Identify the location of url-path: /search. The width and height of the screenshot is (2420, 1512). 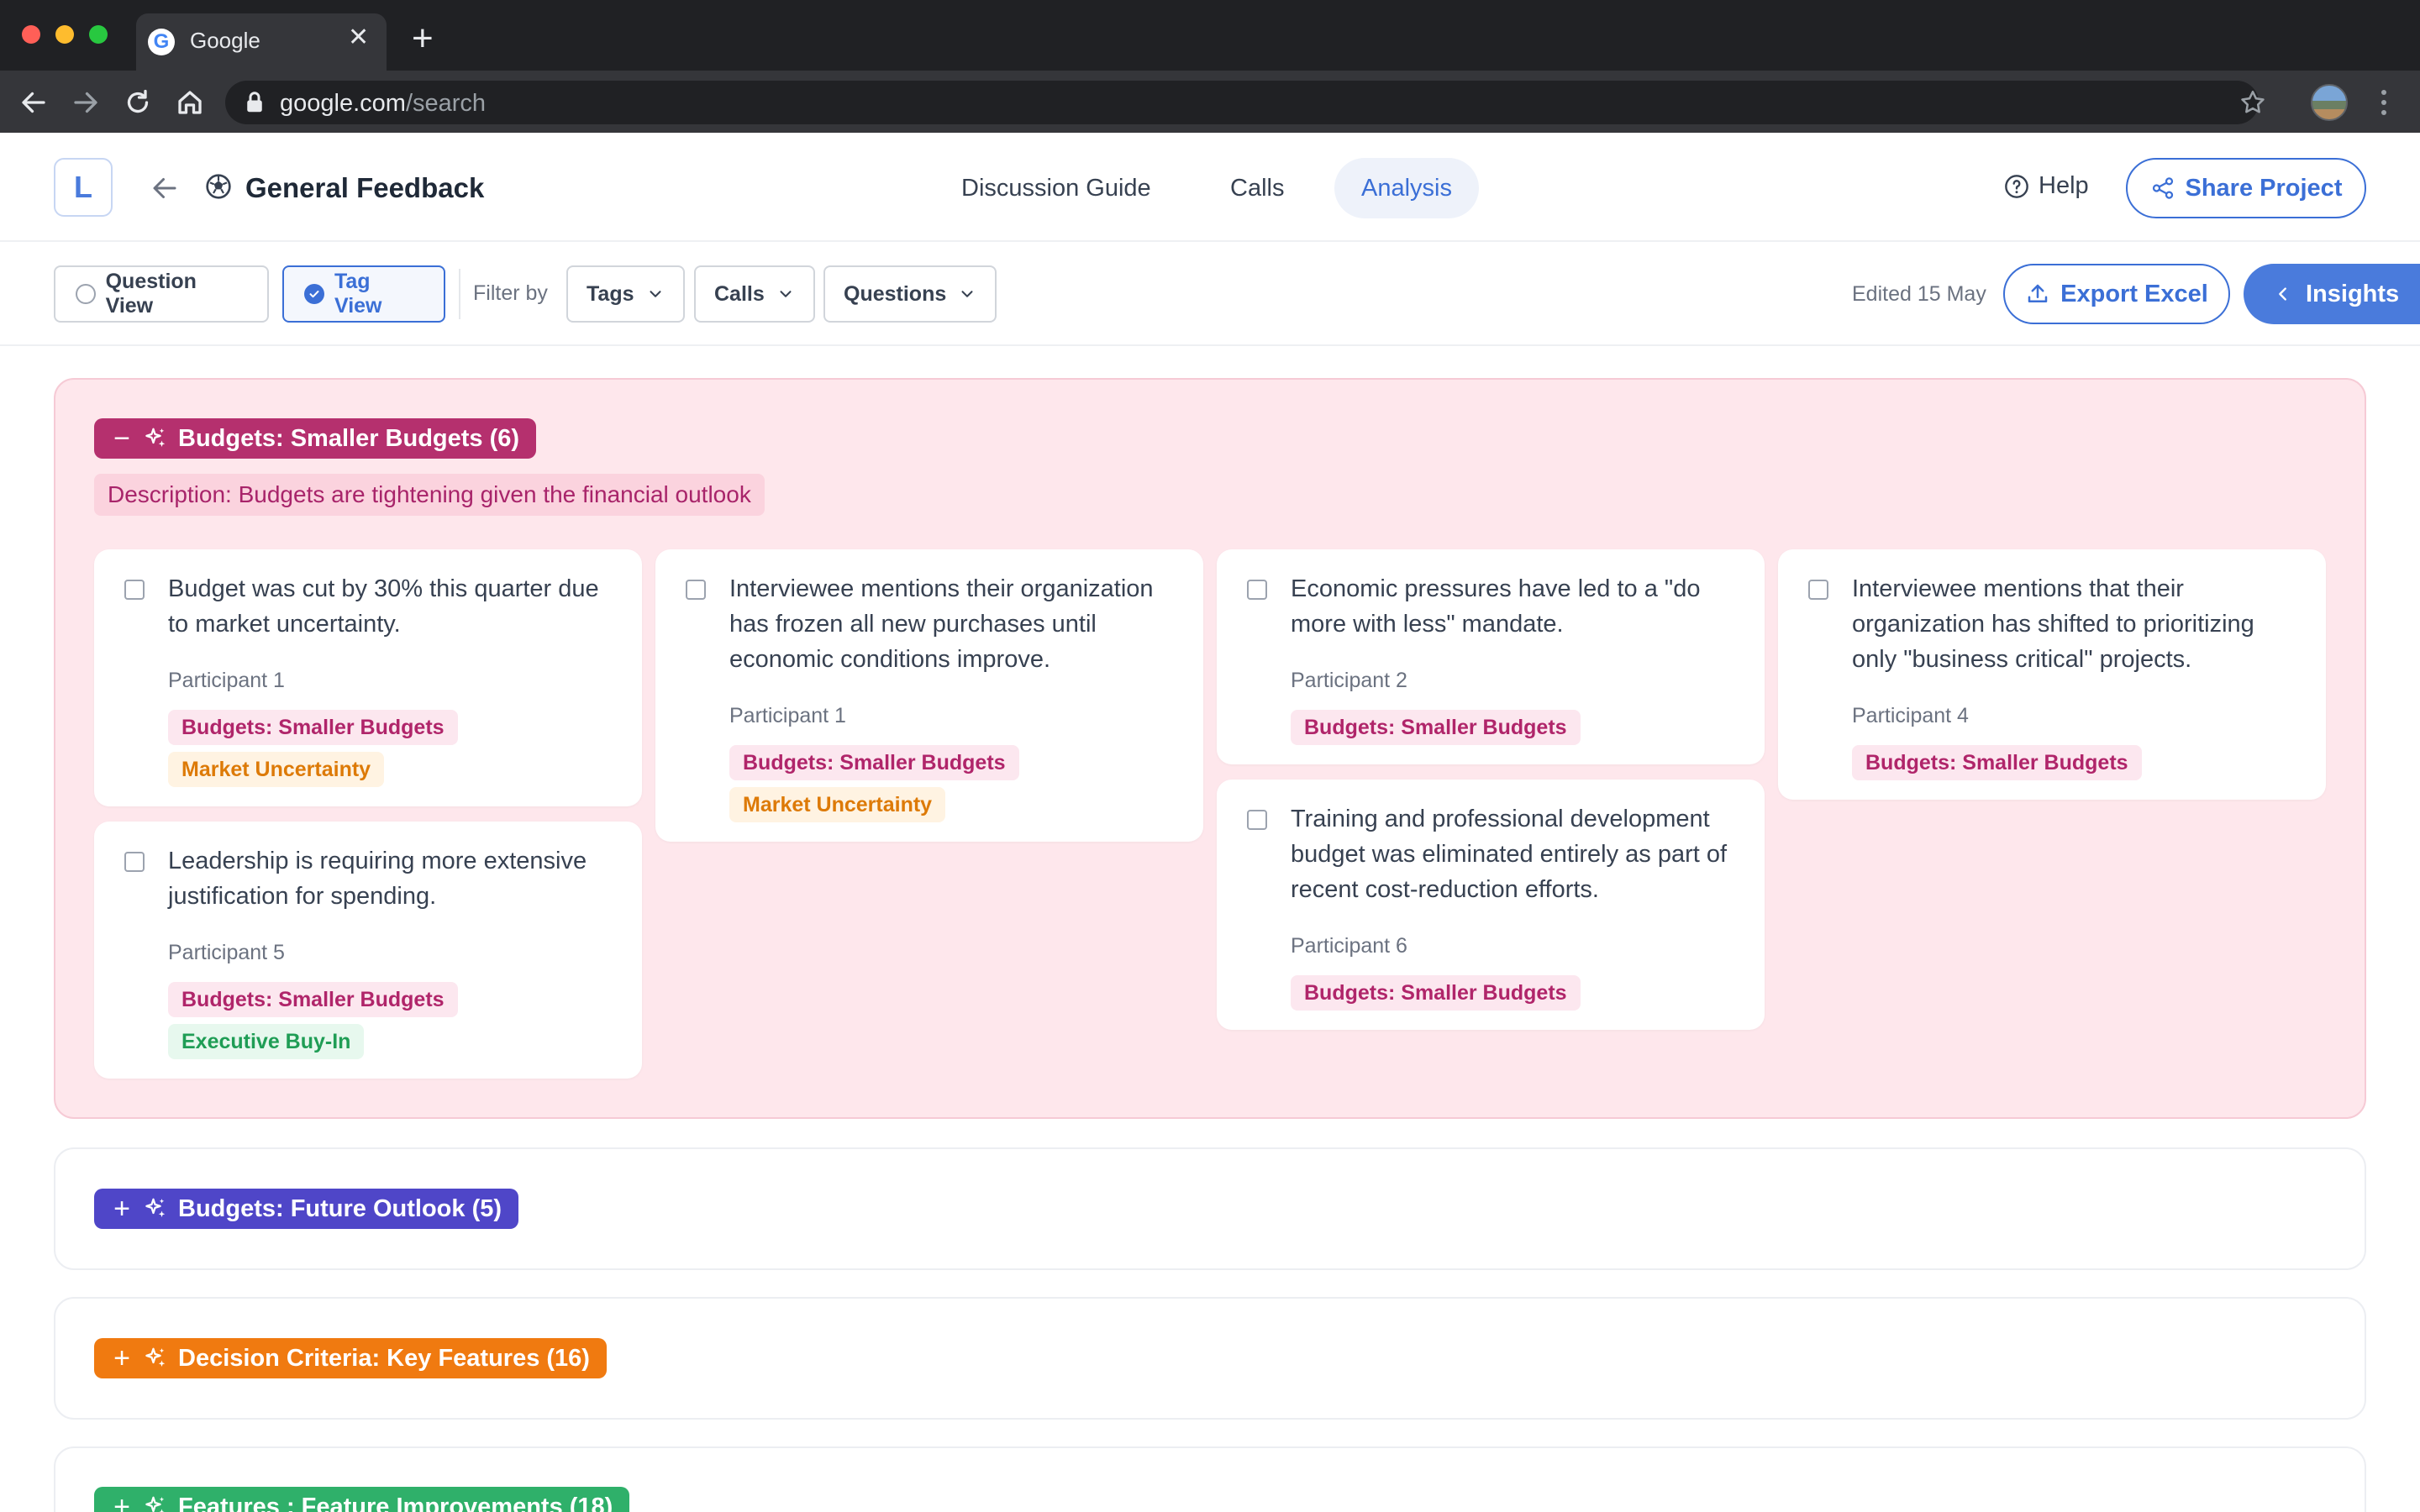
(446, 103).